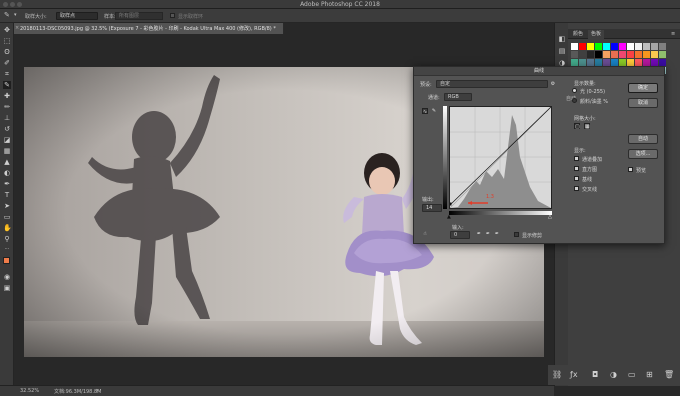 Image resolution: width=680 pixels, height=396 pixels. What do you see at coordinates (7, 129) in the screenshot?
I see `history-brush-tool-icon: ↺` at bounding box center [7, 129].